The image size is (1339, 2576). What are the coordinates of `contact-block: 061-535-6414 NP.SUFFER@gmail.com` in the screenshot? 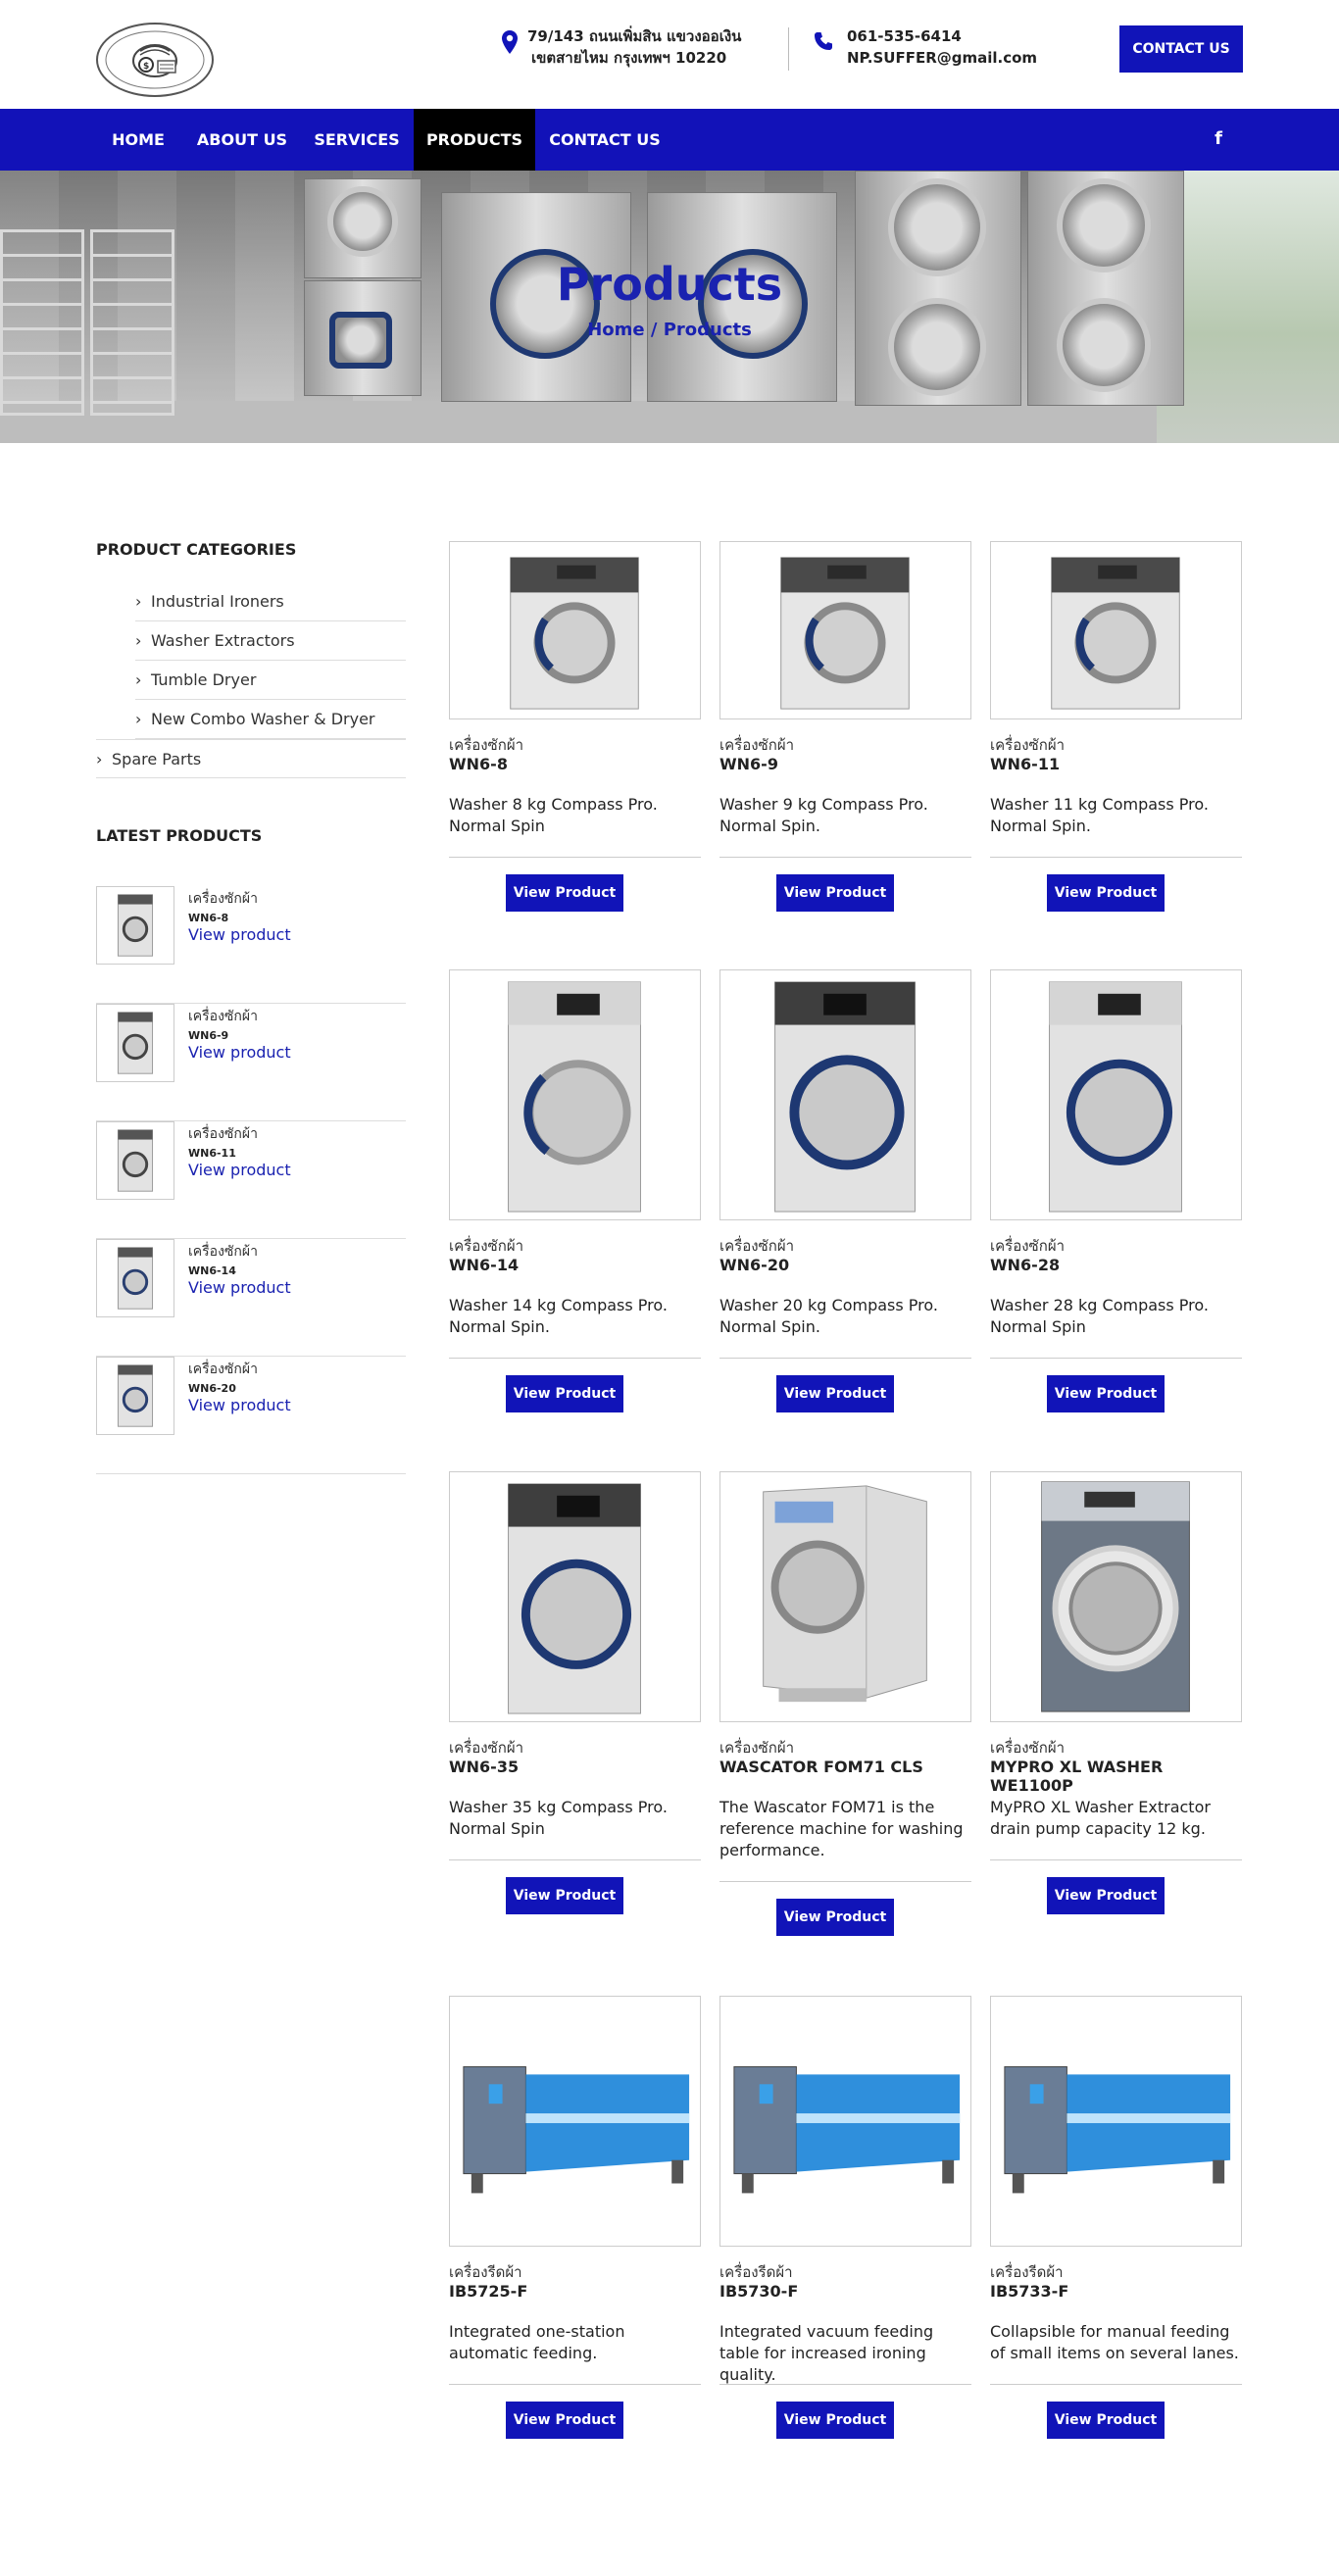 It's located at (926, 47).